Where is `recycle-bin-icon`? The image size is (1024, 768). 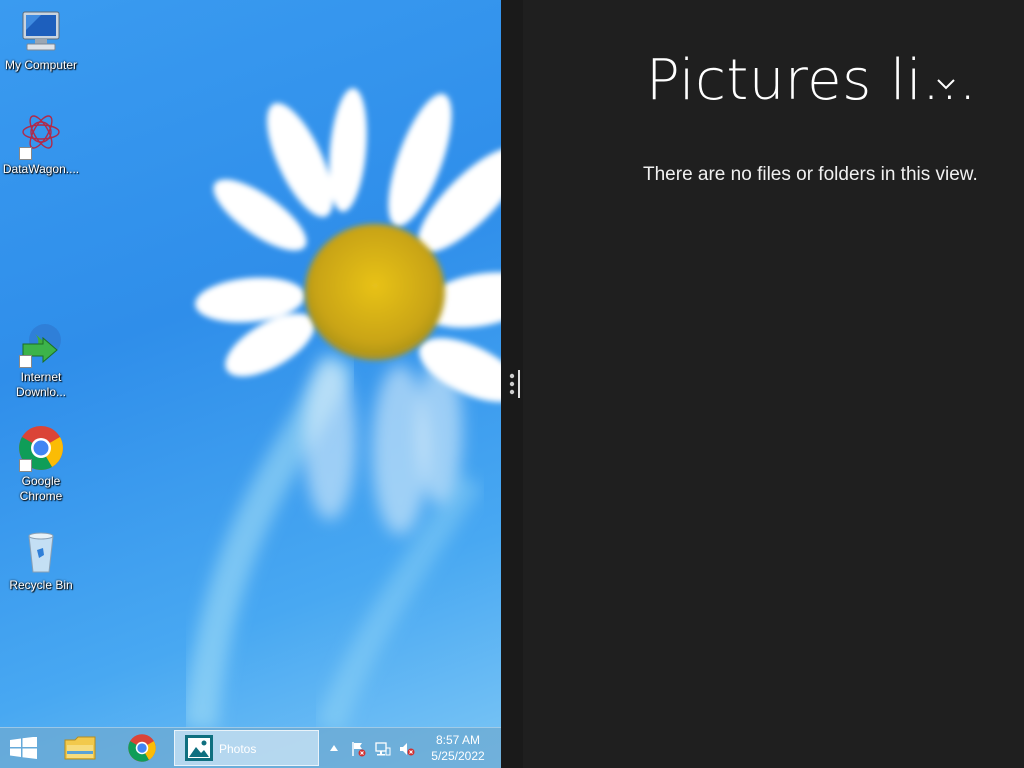
recycle-bin-icon is located at coordinates (41, 552).